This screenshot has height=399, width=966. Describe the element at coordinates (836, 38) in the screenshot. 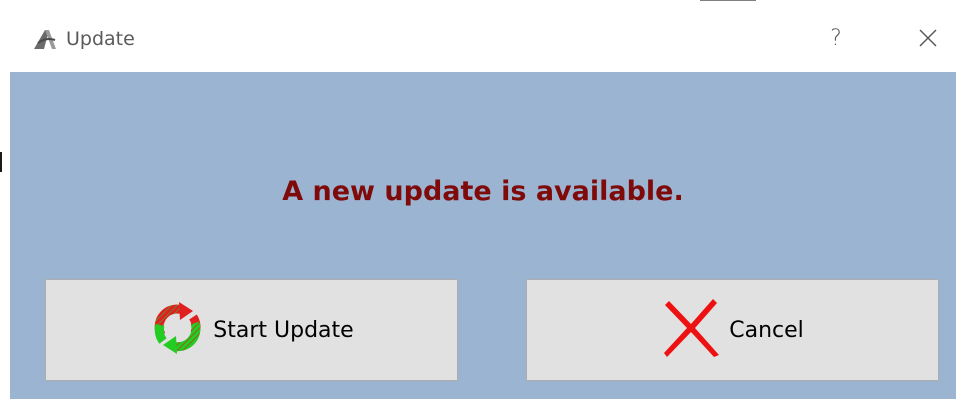

I see `help-button: ?` at that location.